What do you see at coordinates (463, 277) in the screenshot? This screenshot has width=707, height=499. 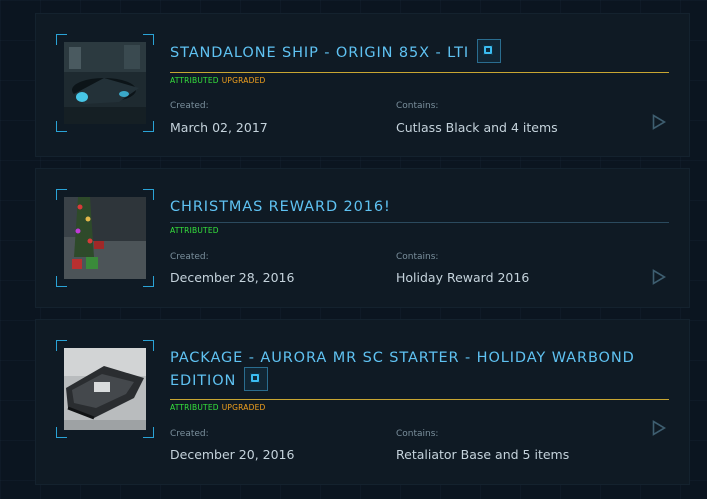 I see `contains-value: Holiday Reward 2016` at bounding box center [463, 277].